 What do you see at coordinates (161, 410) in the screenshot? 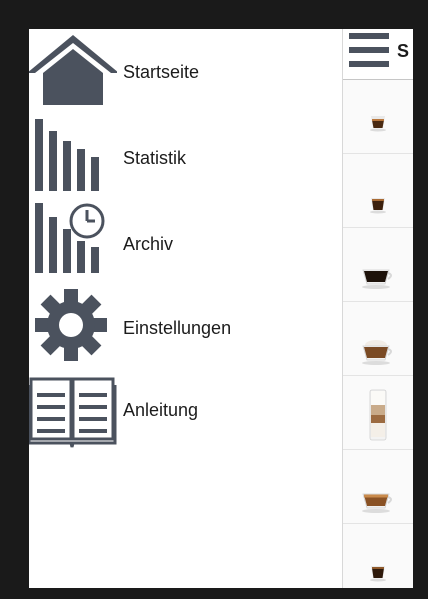
I see `menu-item-label: Anleitung` at bounding box center [161, 410].